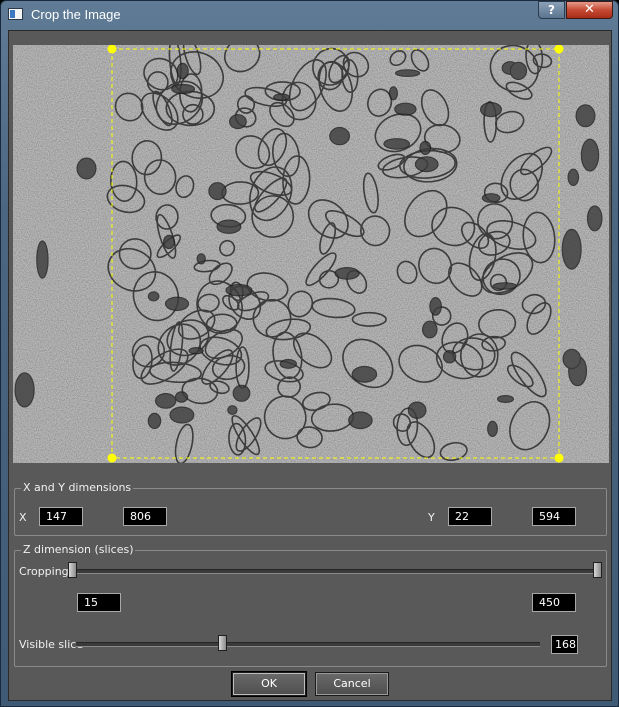 The width and height of the screenshot is (619, 707). I want to click on crop-handle-bottom-right, so click(559, 458).